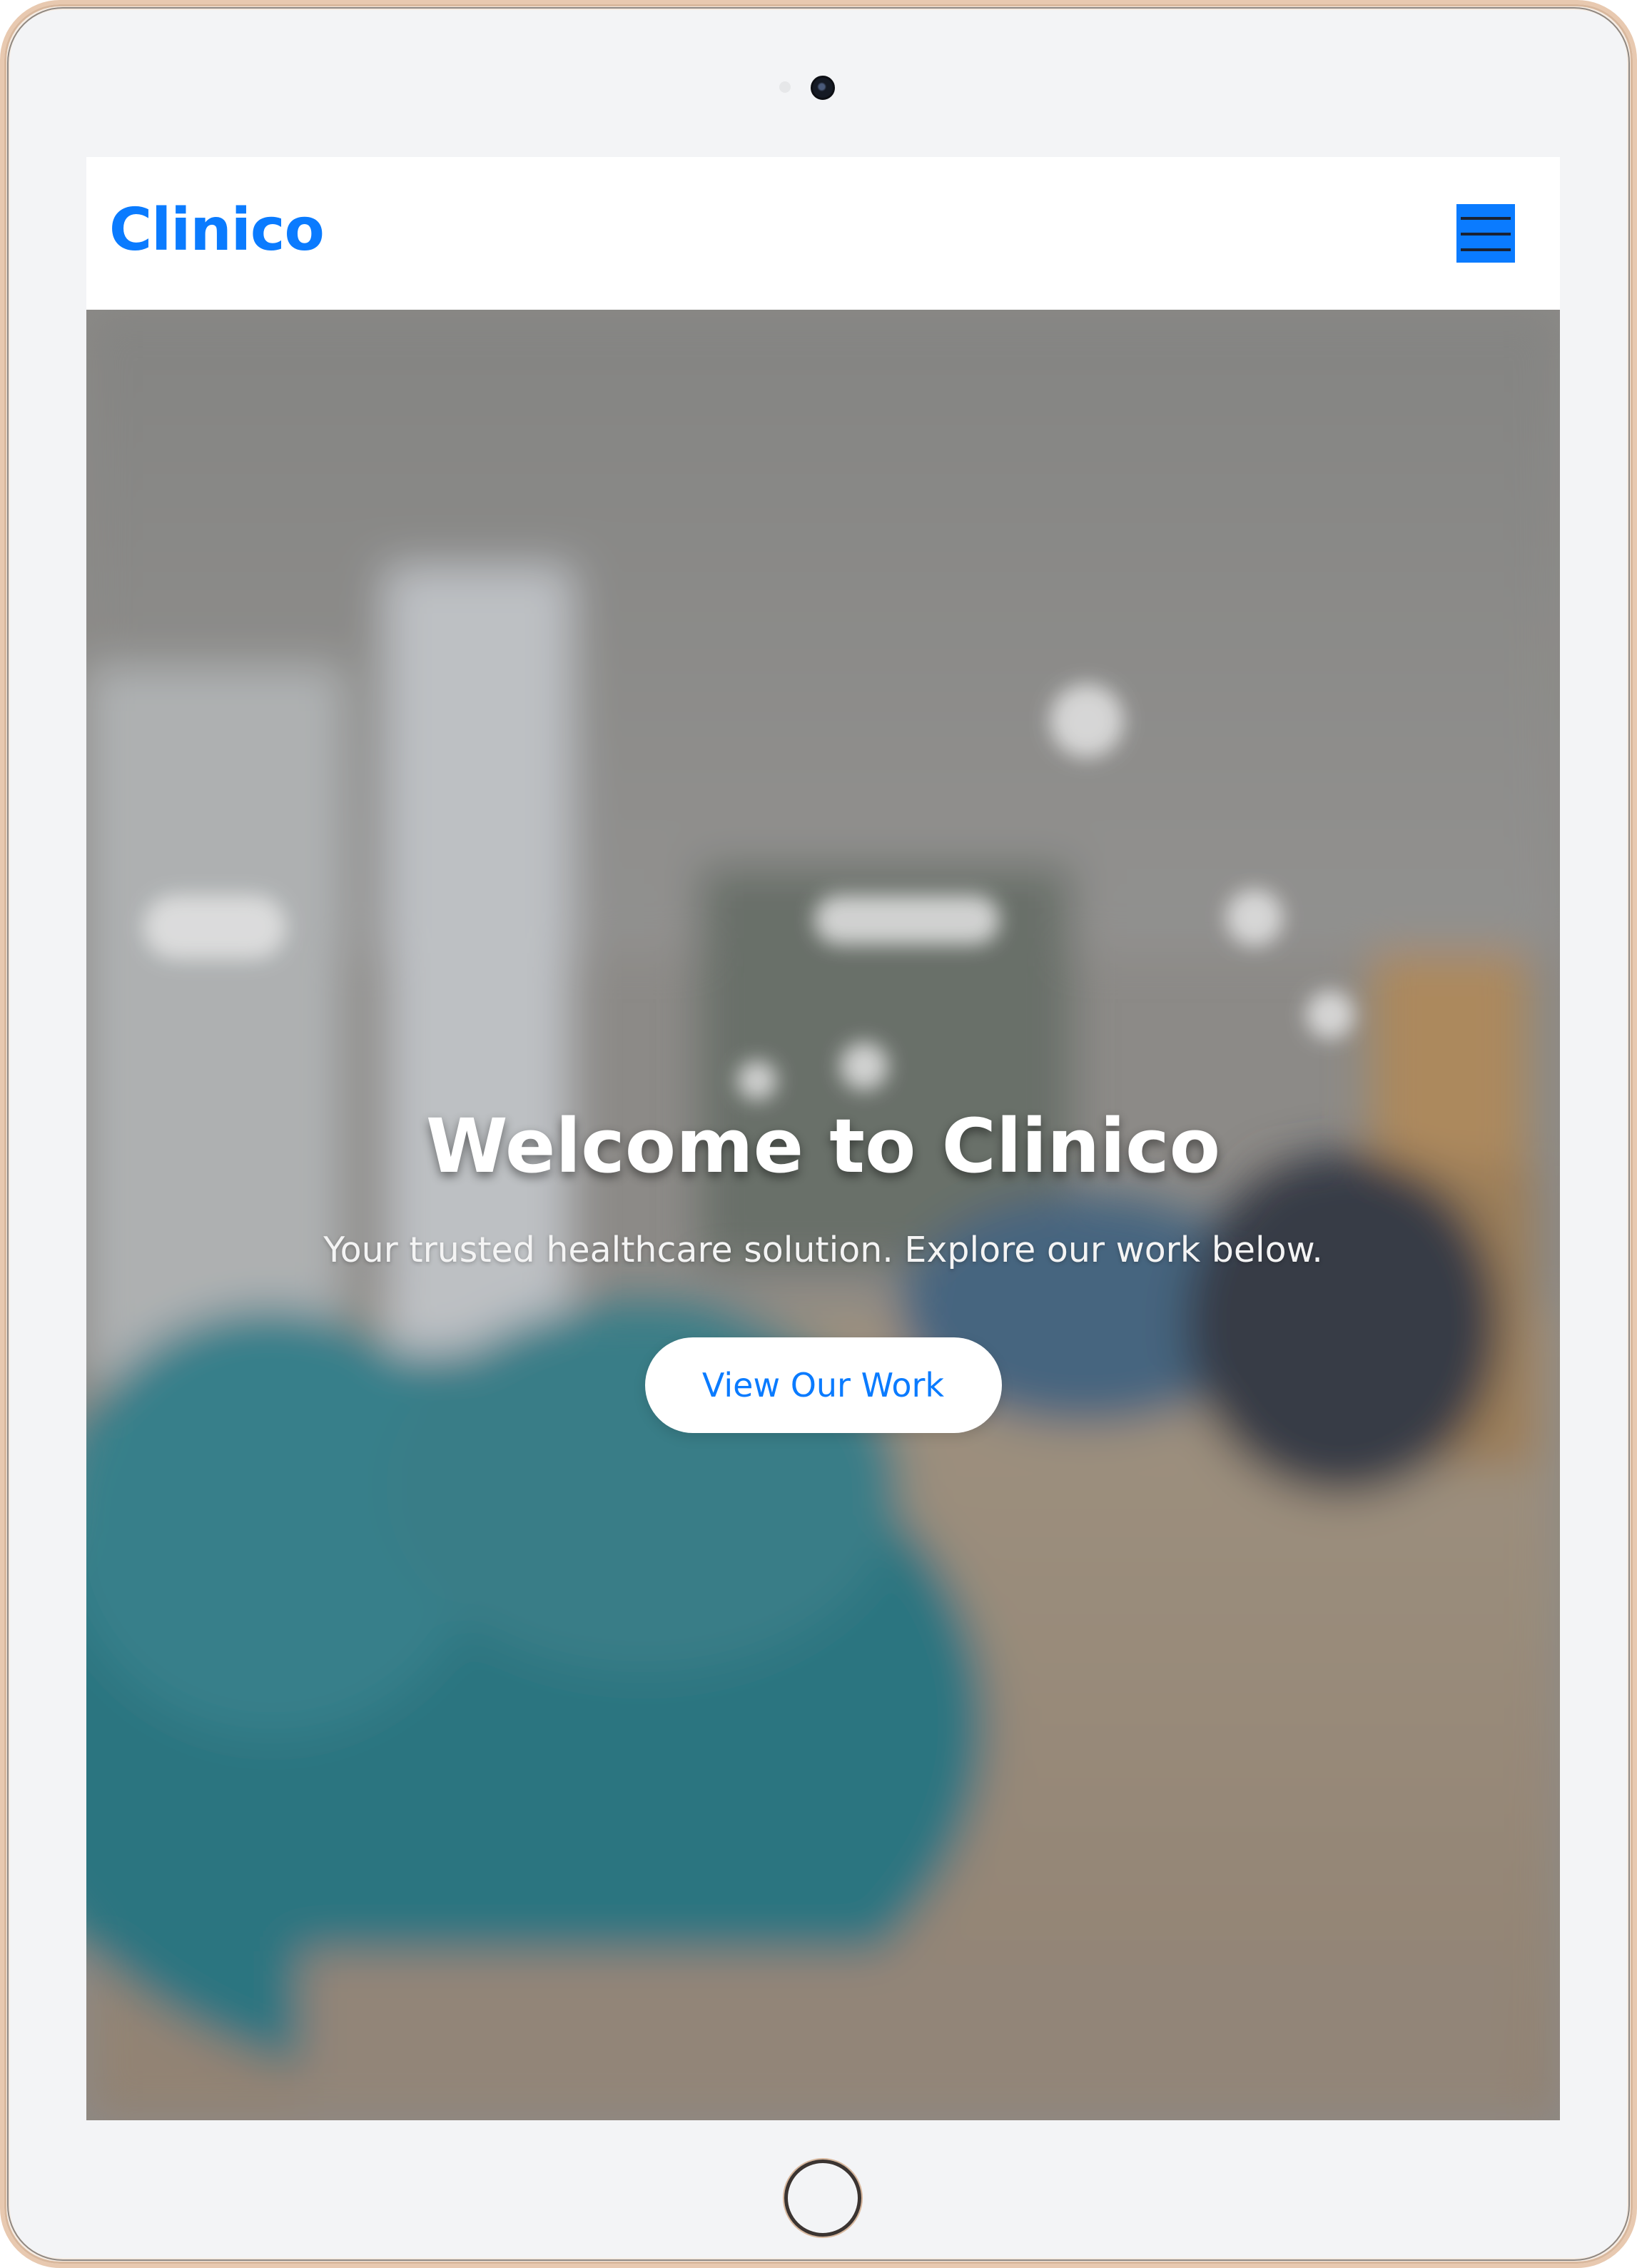  Describe the element at coordinates (823, 233) in the screenshot. I see `navbar: Clinico` at that location.